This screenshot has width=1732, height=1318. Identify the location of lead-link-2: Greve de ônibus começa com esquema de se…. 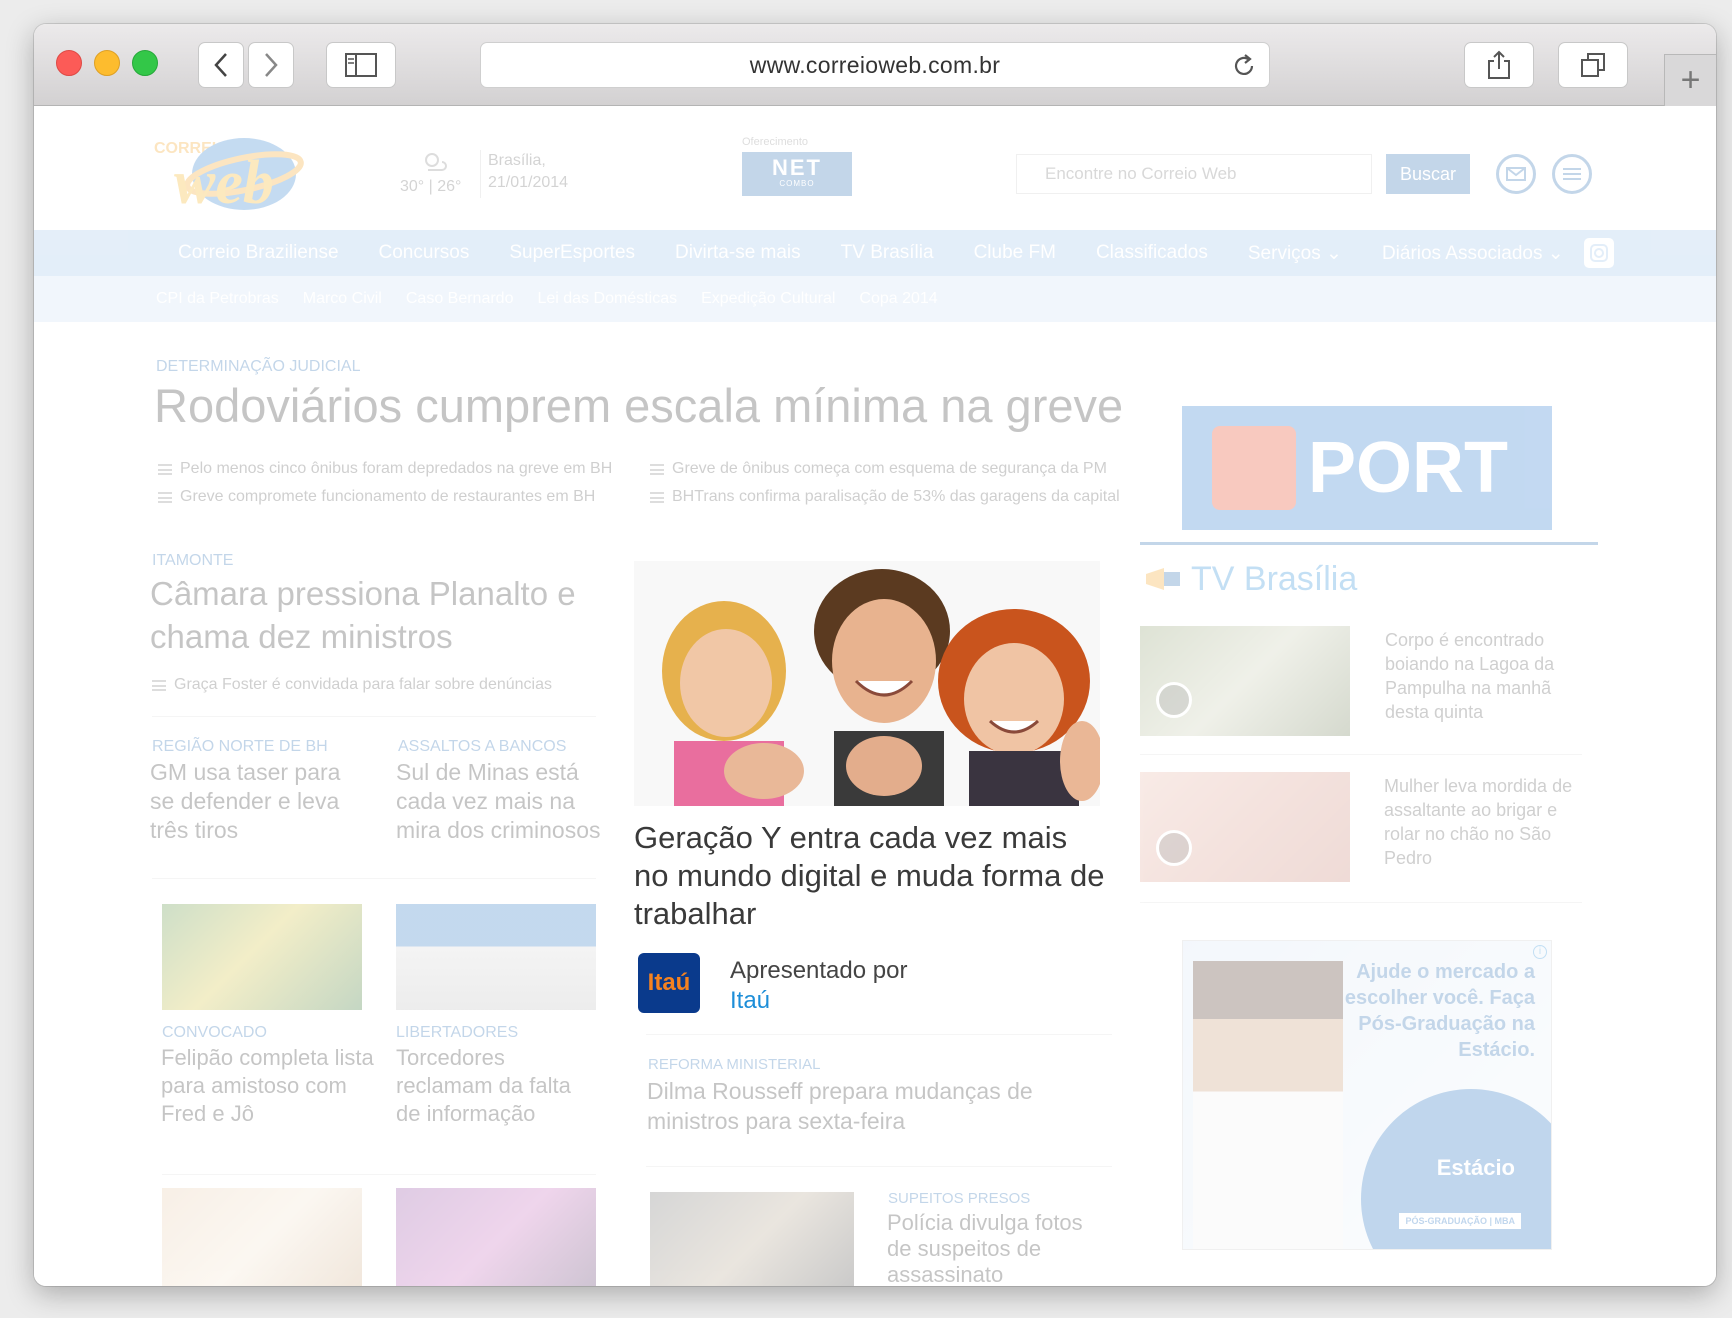
(878, 469).